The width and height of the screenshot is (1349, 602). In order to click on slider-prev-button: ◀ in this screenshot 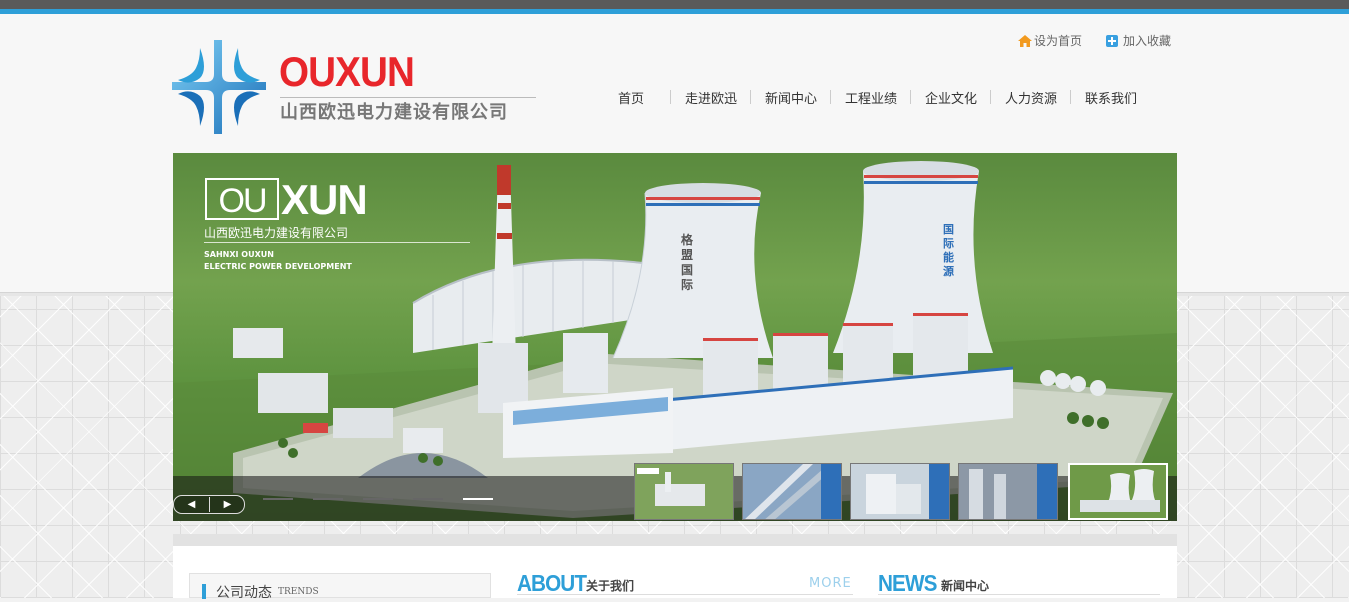, I will do `click(191, 504)`.